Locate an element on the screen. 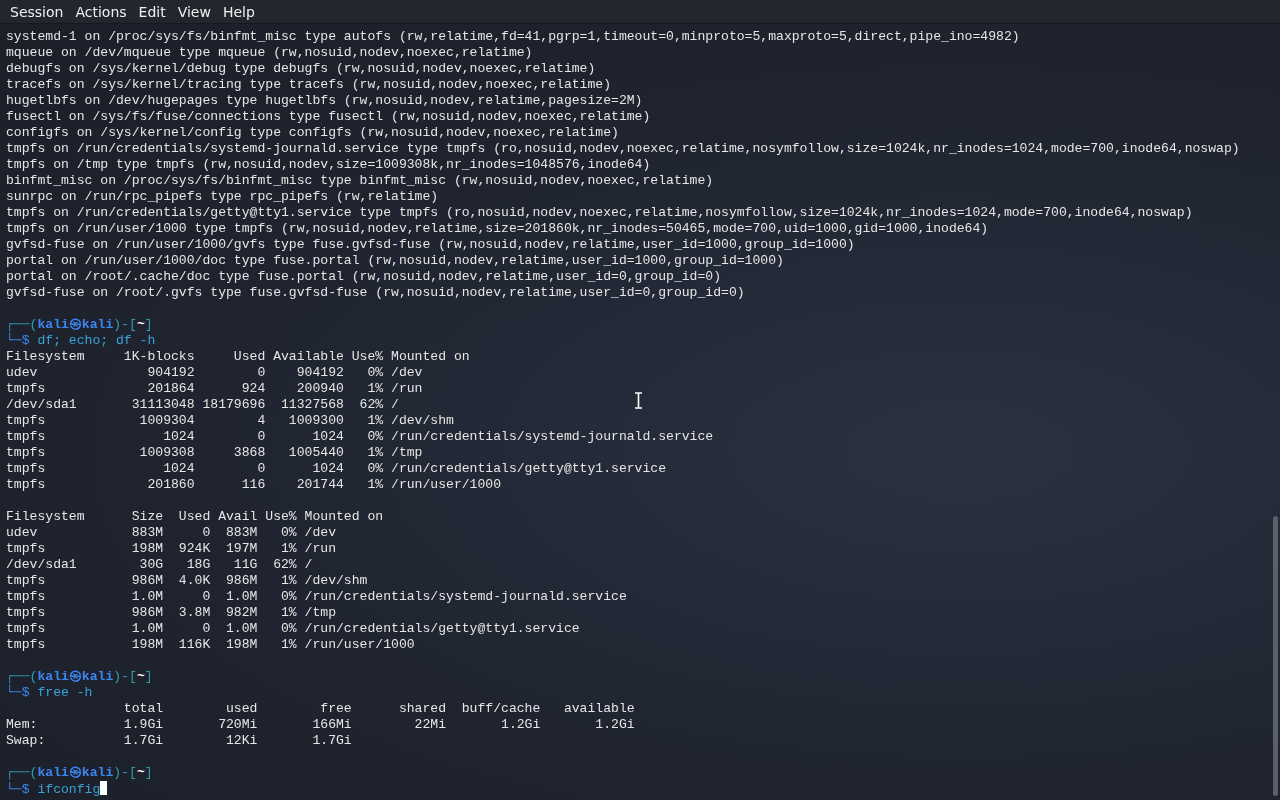  command-text: ifconfig is located at coordinates (69, 789).